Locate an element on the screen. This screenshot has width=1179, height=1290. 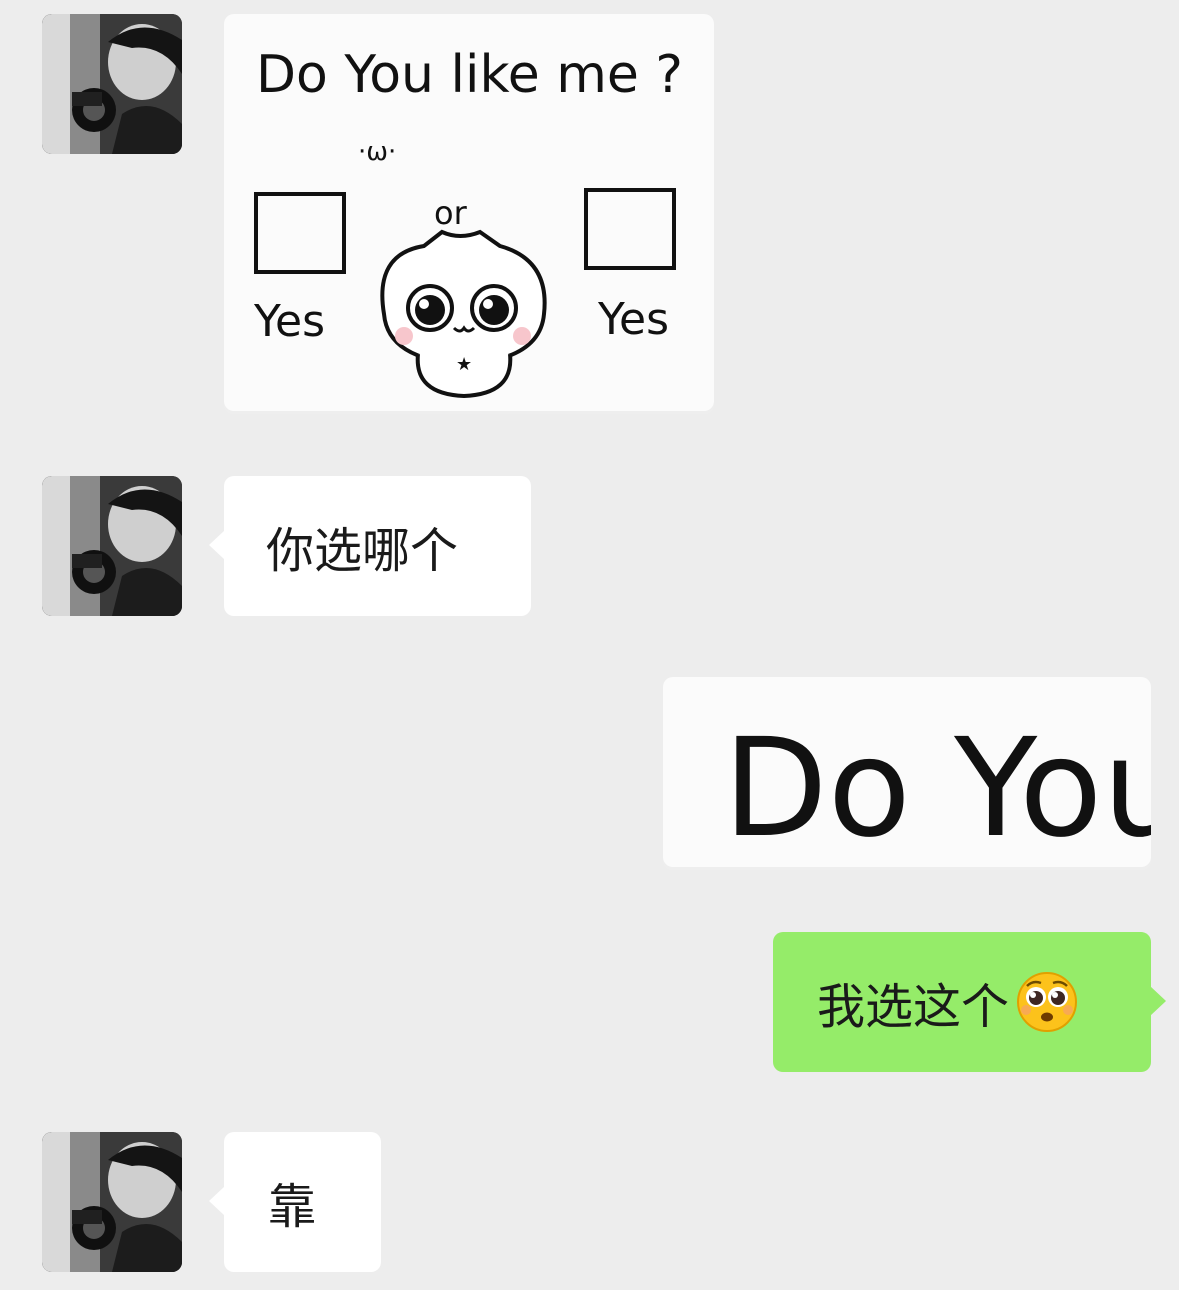
message-text: 靠 is located at coordinates (292, 1207).